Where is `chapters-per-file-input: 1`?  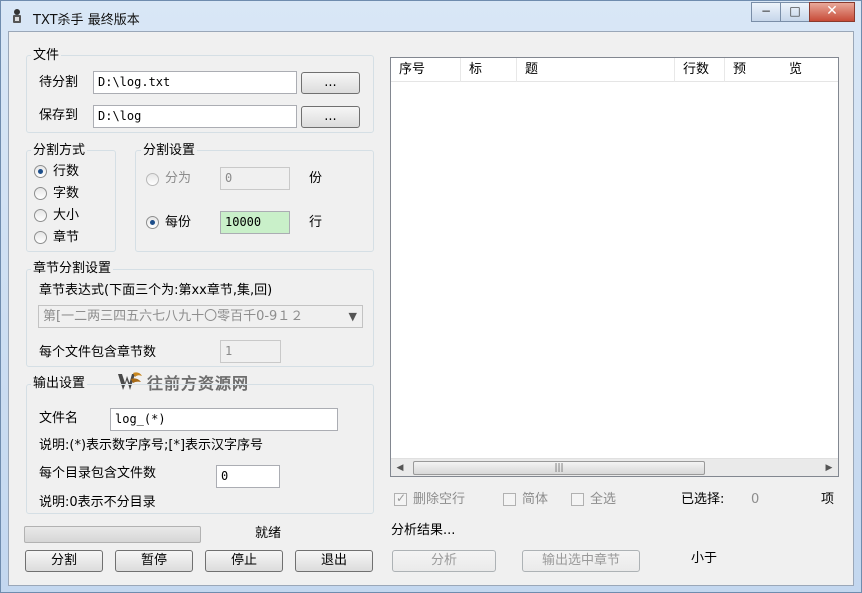
chapters-per-file-input: 1 is located at coordinates (250, 351).